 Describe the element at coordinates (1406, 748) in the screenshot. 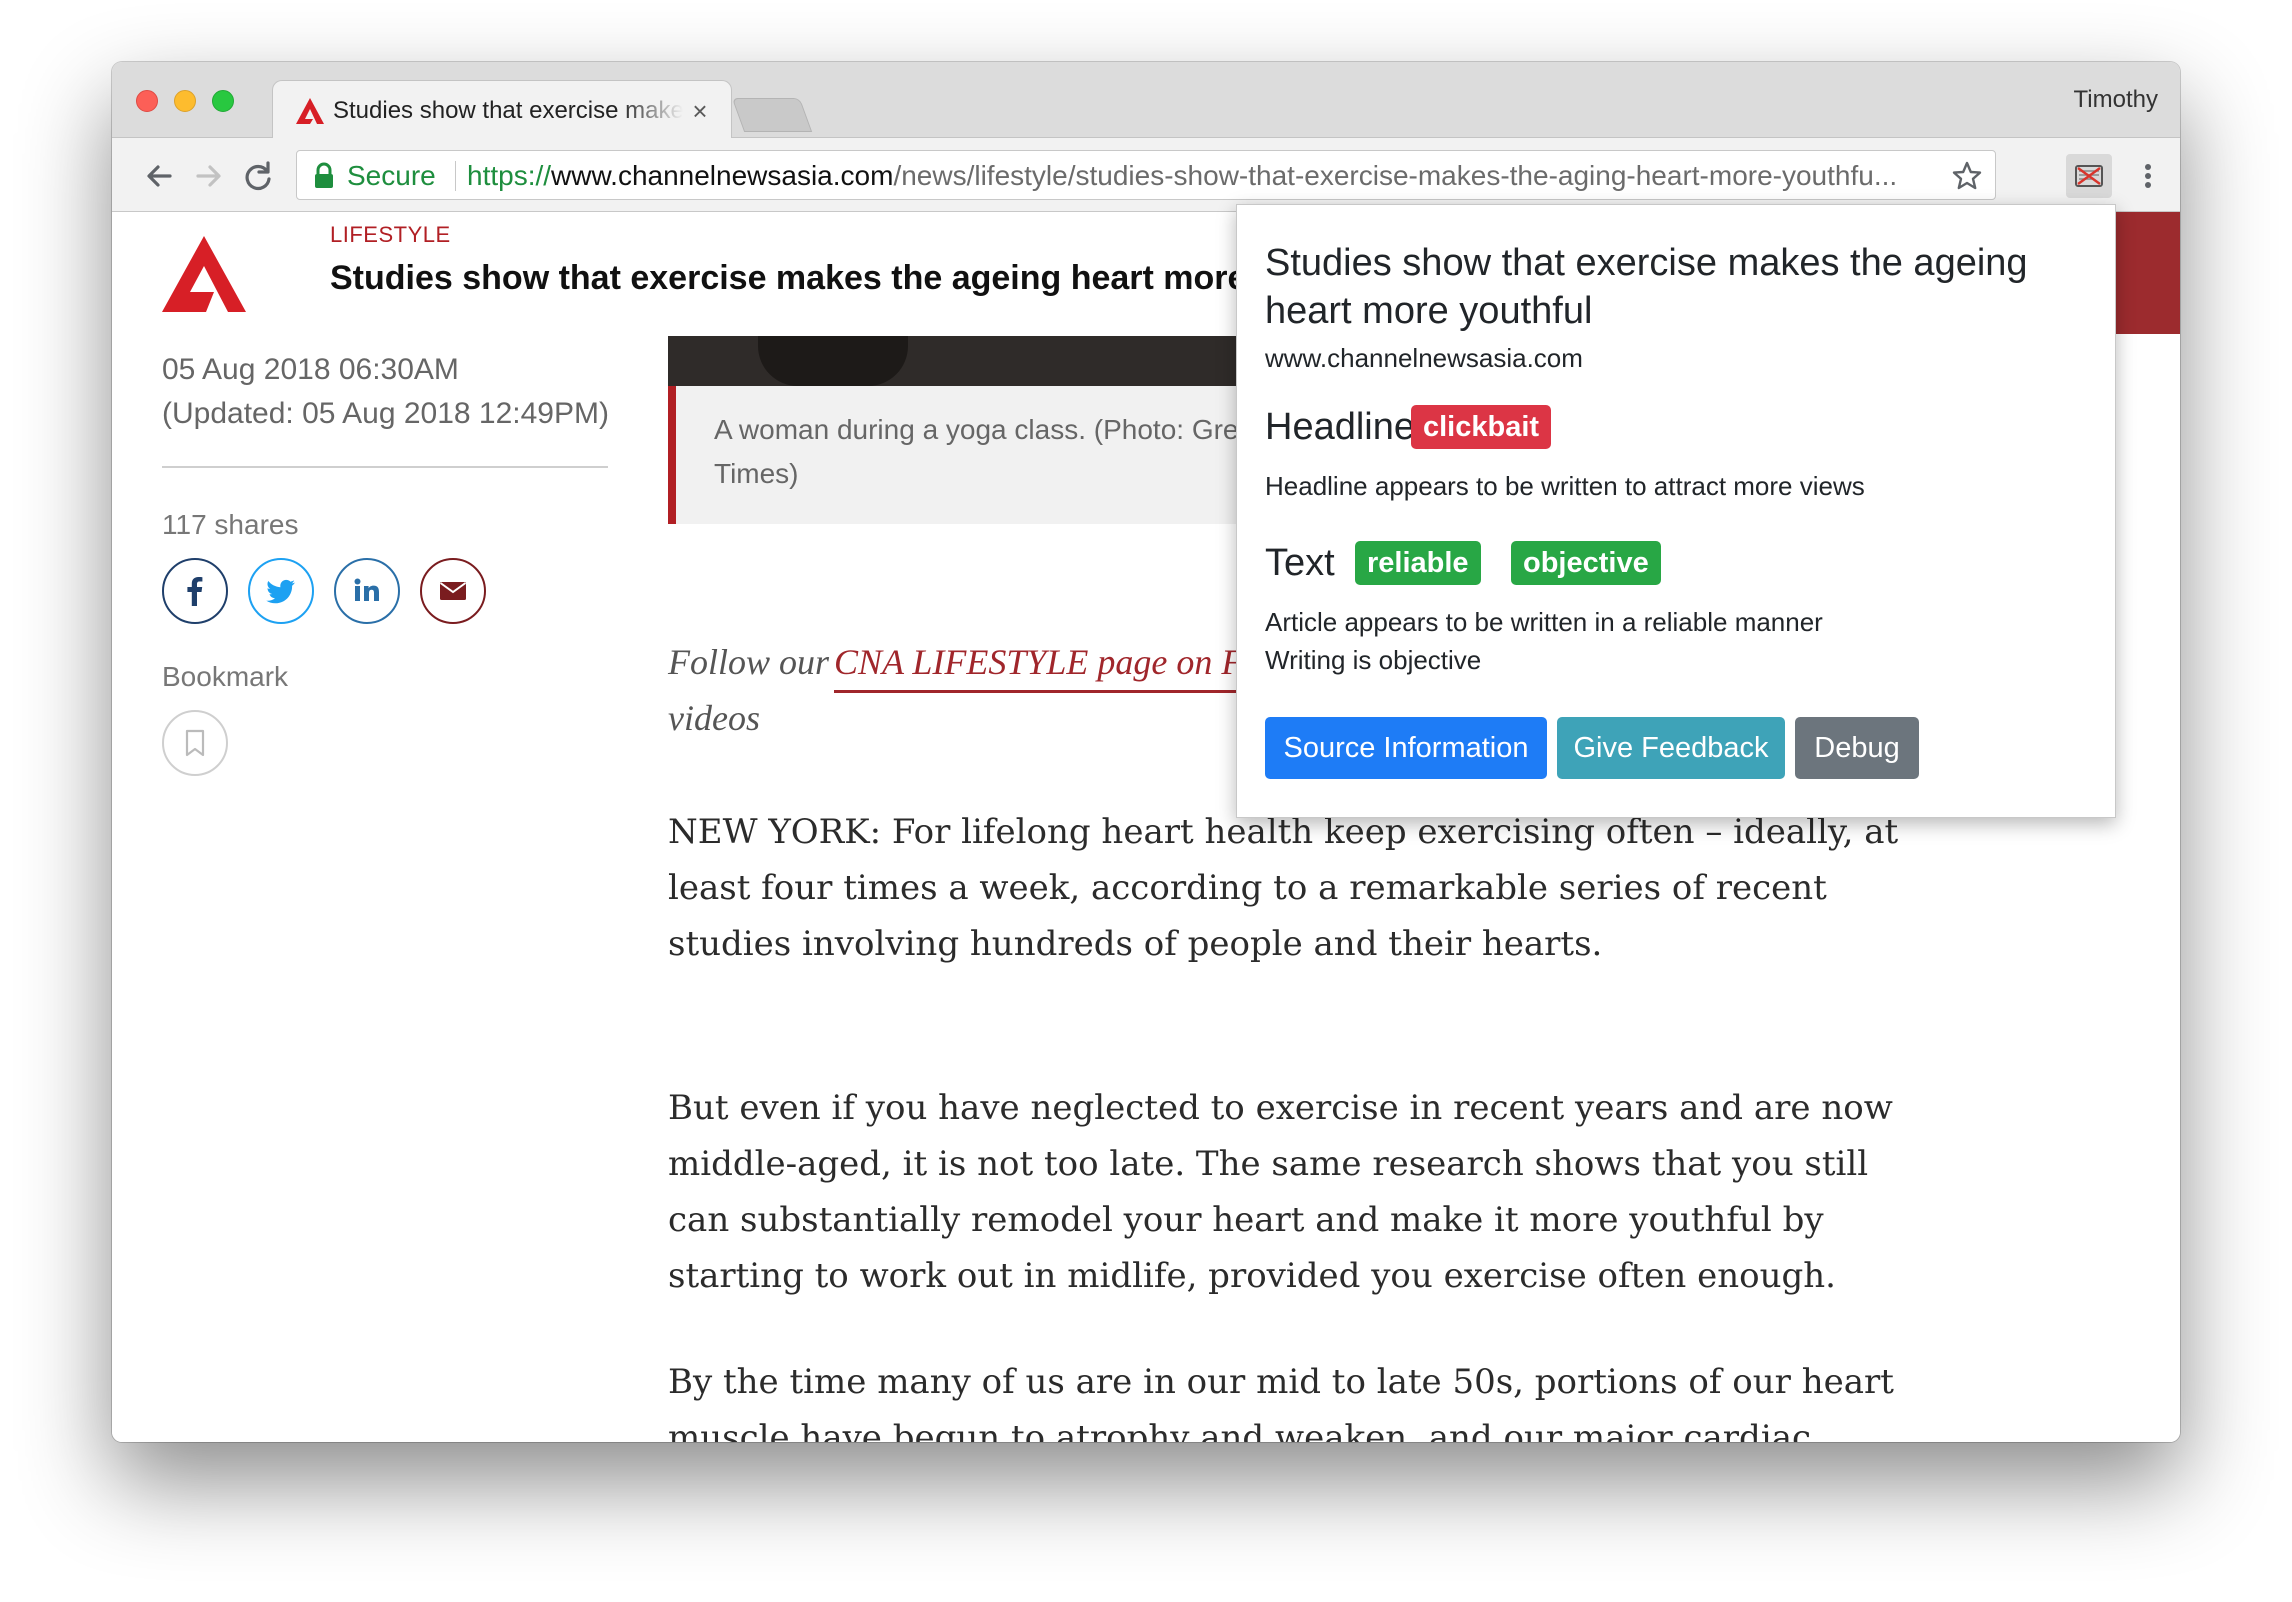

I see `source-information-button: Source Information` at that location.